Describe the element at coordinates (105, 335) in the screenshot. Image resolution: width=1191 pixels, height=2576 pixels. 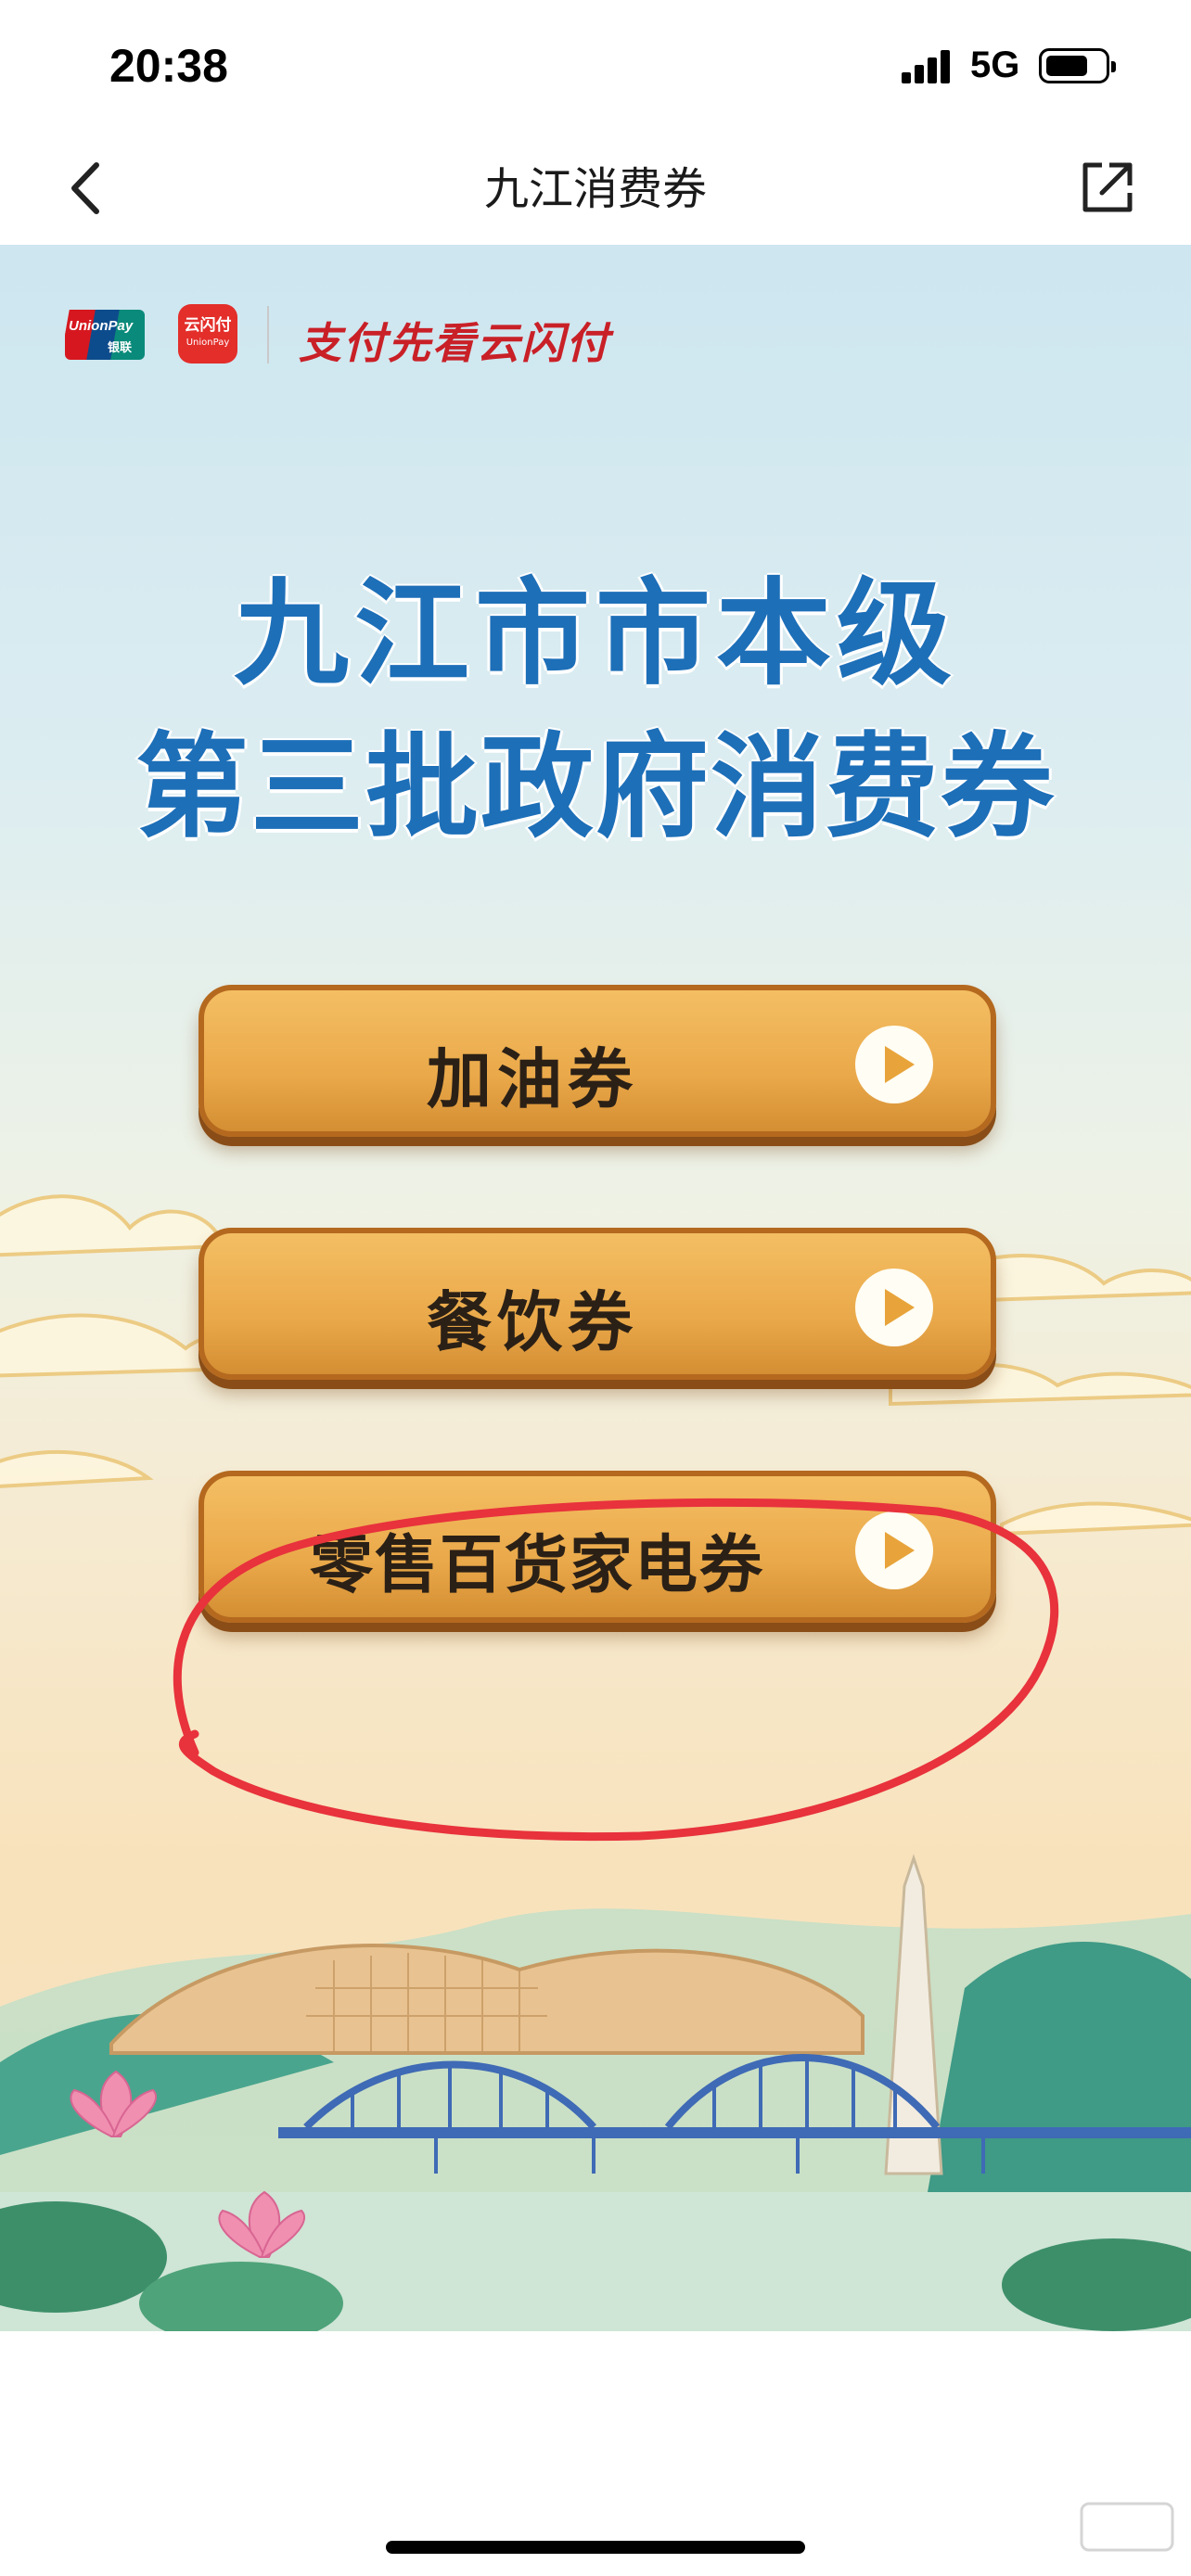
I see `unionpay-logo: UnionPay 银联` at that location.